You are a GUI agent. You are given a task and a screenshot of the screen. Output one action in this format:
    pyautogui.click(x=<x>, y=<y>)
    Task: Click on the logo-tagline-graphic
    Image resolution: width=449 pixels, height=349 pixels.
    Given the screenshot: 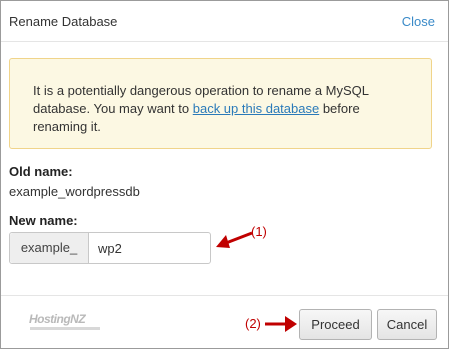 What is the action you would take?
    pyautogui.click(x=65, y=328)
    